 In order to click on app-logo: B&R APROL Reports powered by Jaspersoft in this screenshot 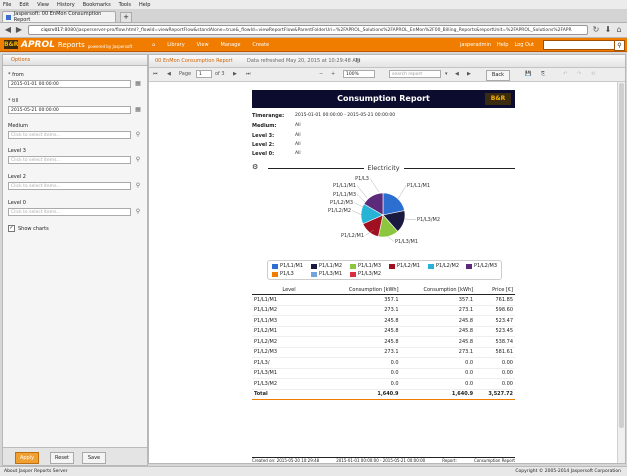, I will do `click(68, 44)`.